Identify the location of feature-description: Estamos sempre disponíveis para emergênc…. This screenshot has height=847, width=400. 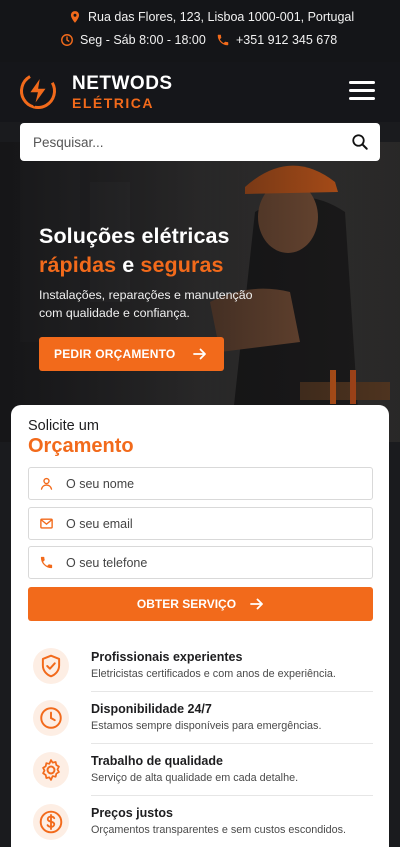
(206, 726).